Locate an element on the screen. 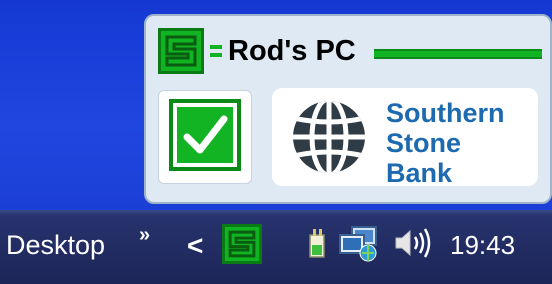  computer-name: Rod's PC is located at coordinates (292, 51).